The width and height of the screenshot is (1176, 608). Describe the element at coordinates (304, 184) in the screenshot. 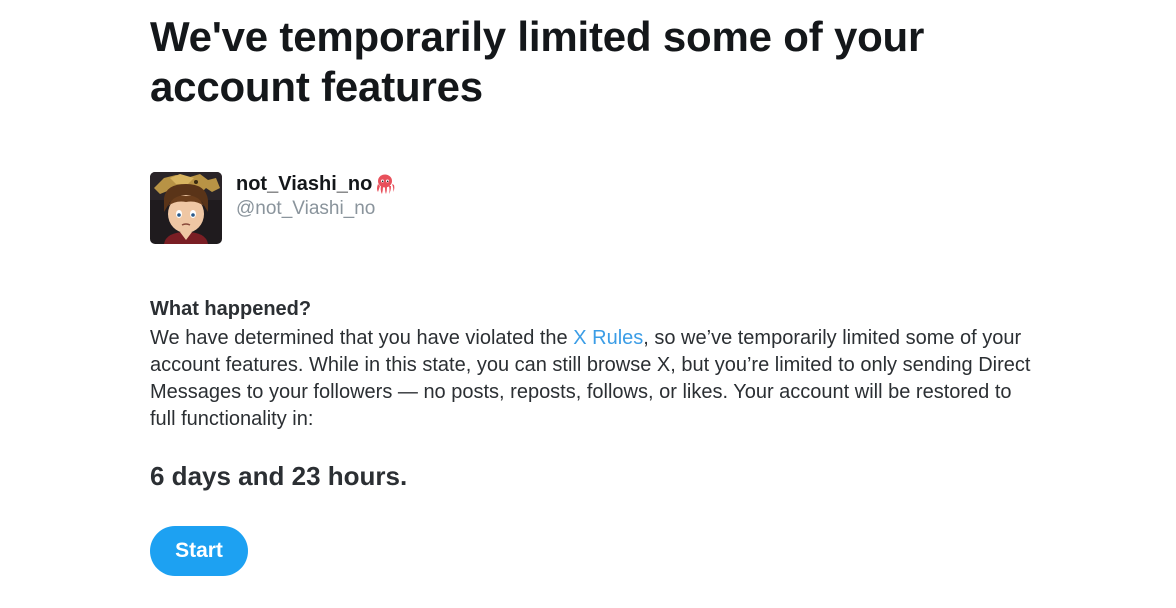

I see `display-name: not_Viashi_no` at that location.